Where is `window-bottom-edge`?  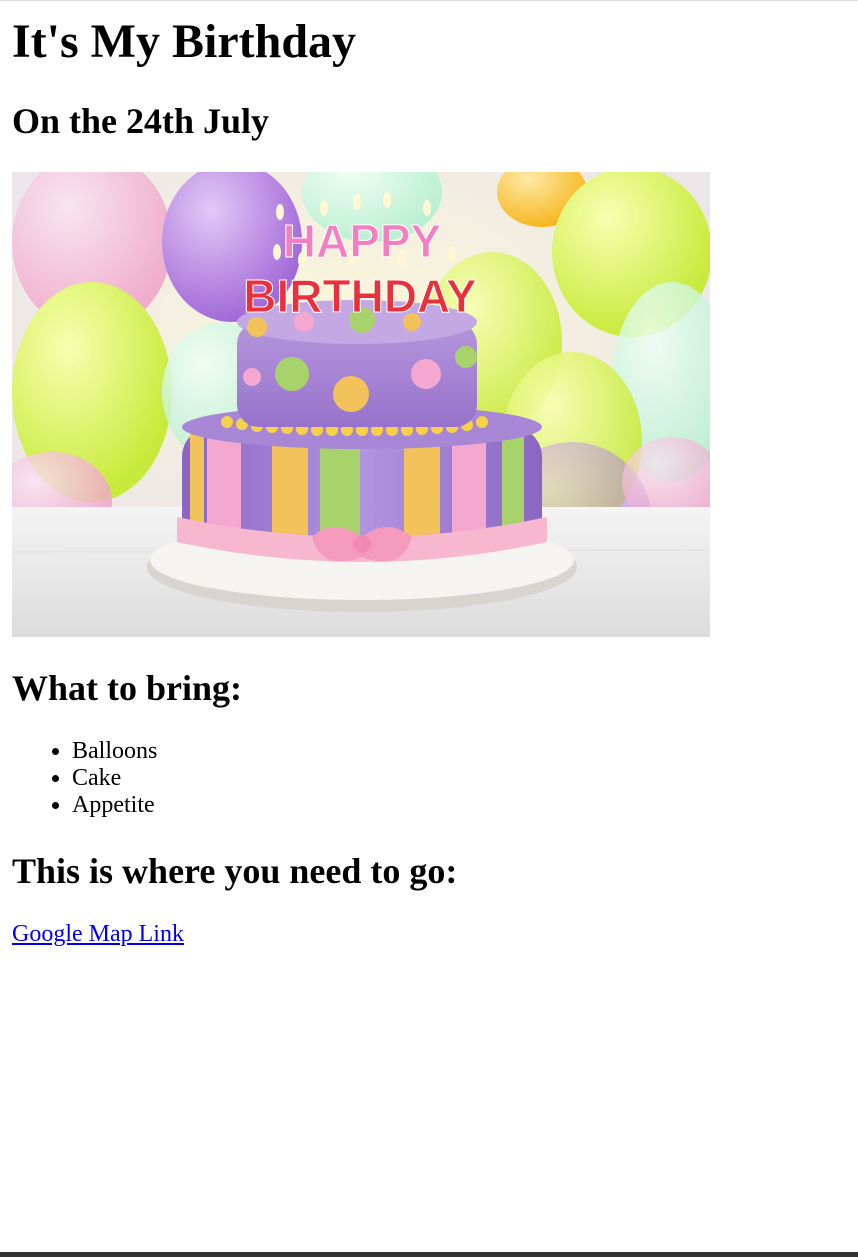
window-bottom-edge is located at coordinates (429, 1254).